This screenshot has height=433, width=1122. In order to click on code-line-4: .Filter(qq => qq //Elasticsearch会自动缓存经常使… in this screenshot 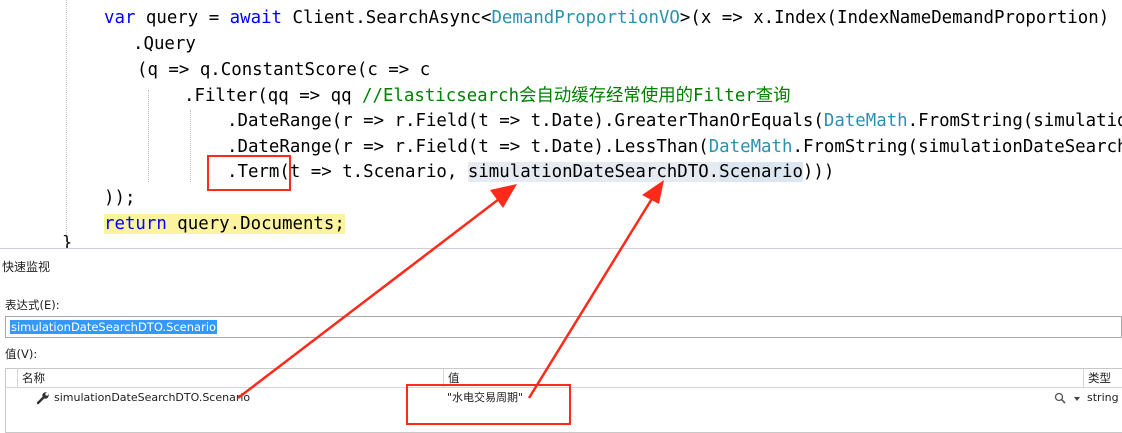, I will do `click(487, 96)`.